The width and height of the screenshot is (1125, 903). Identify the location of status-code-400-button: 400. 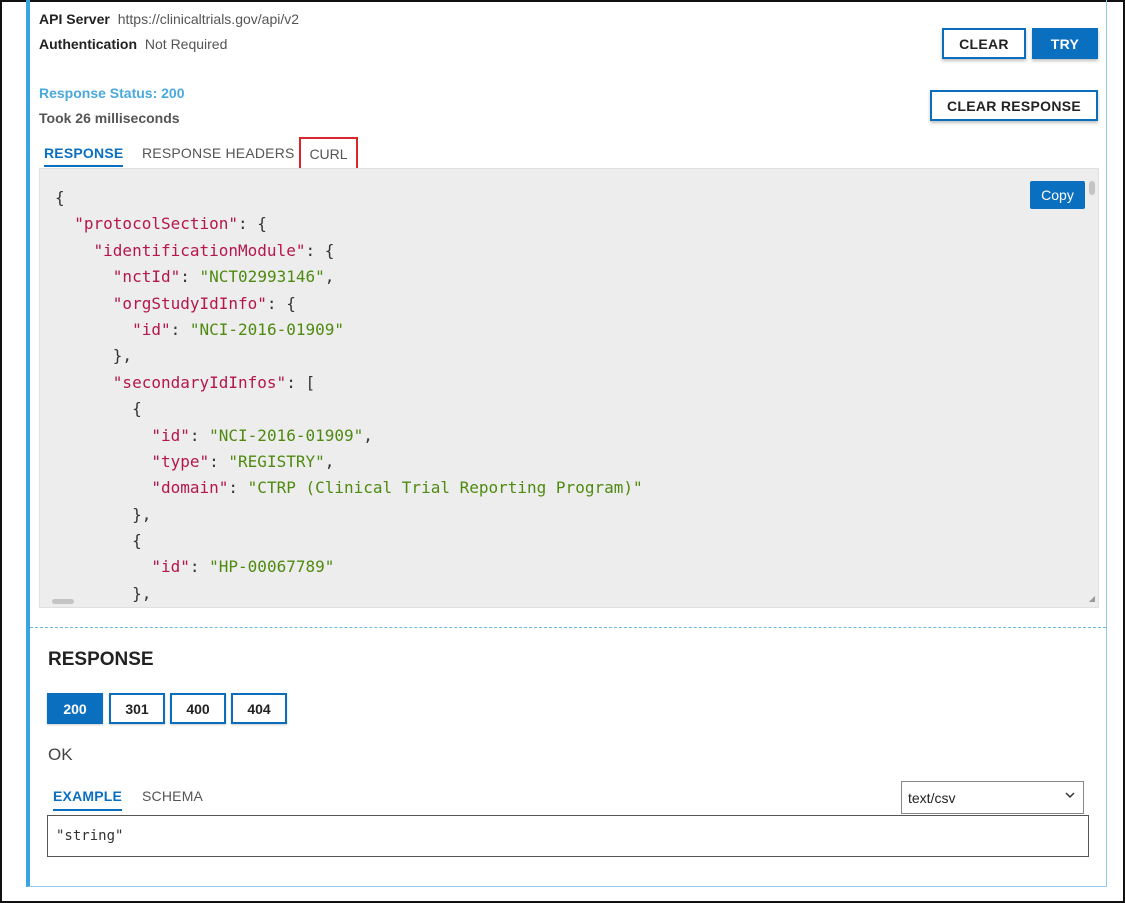
(198, 708).